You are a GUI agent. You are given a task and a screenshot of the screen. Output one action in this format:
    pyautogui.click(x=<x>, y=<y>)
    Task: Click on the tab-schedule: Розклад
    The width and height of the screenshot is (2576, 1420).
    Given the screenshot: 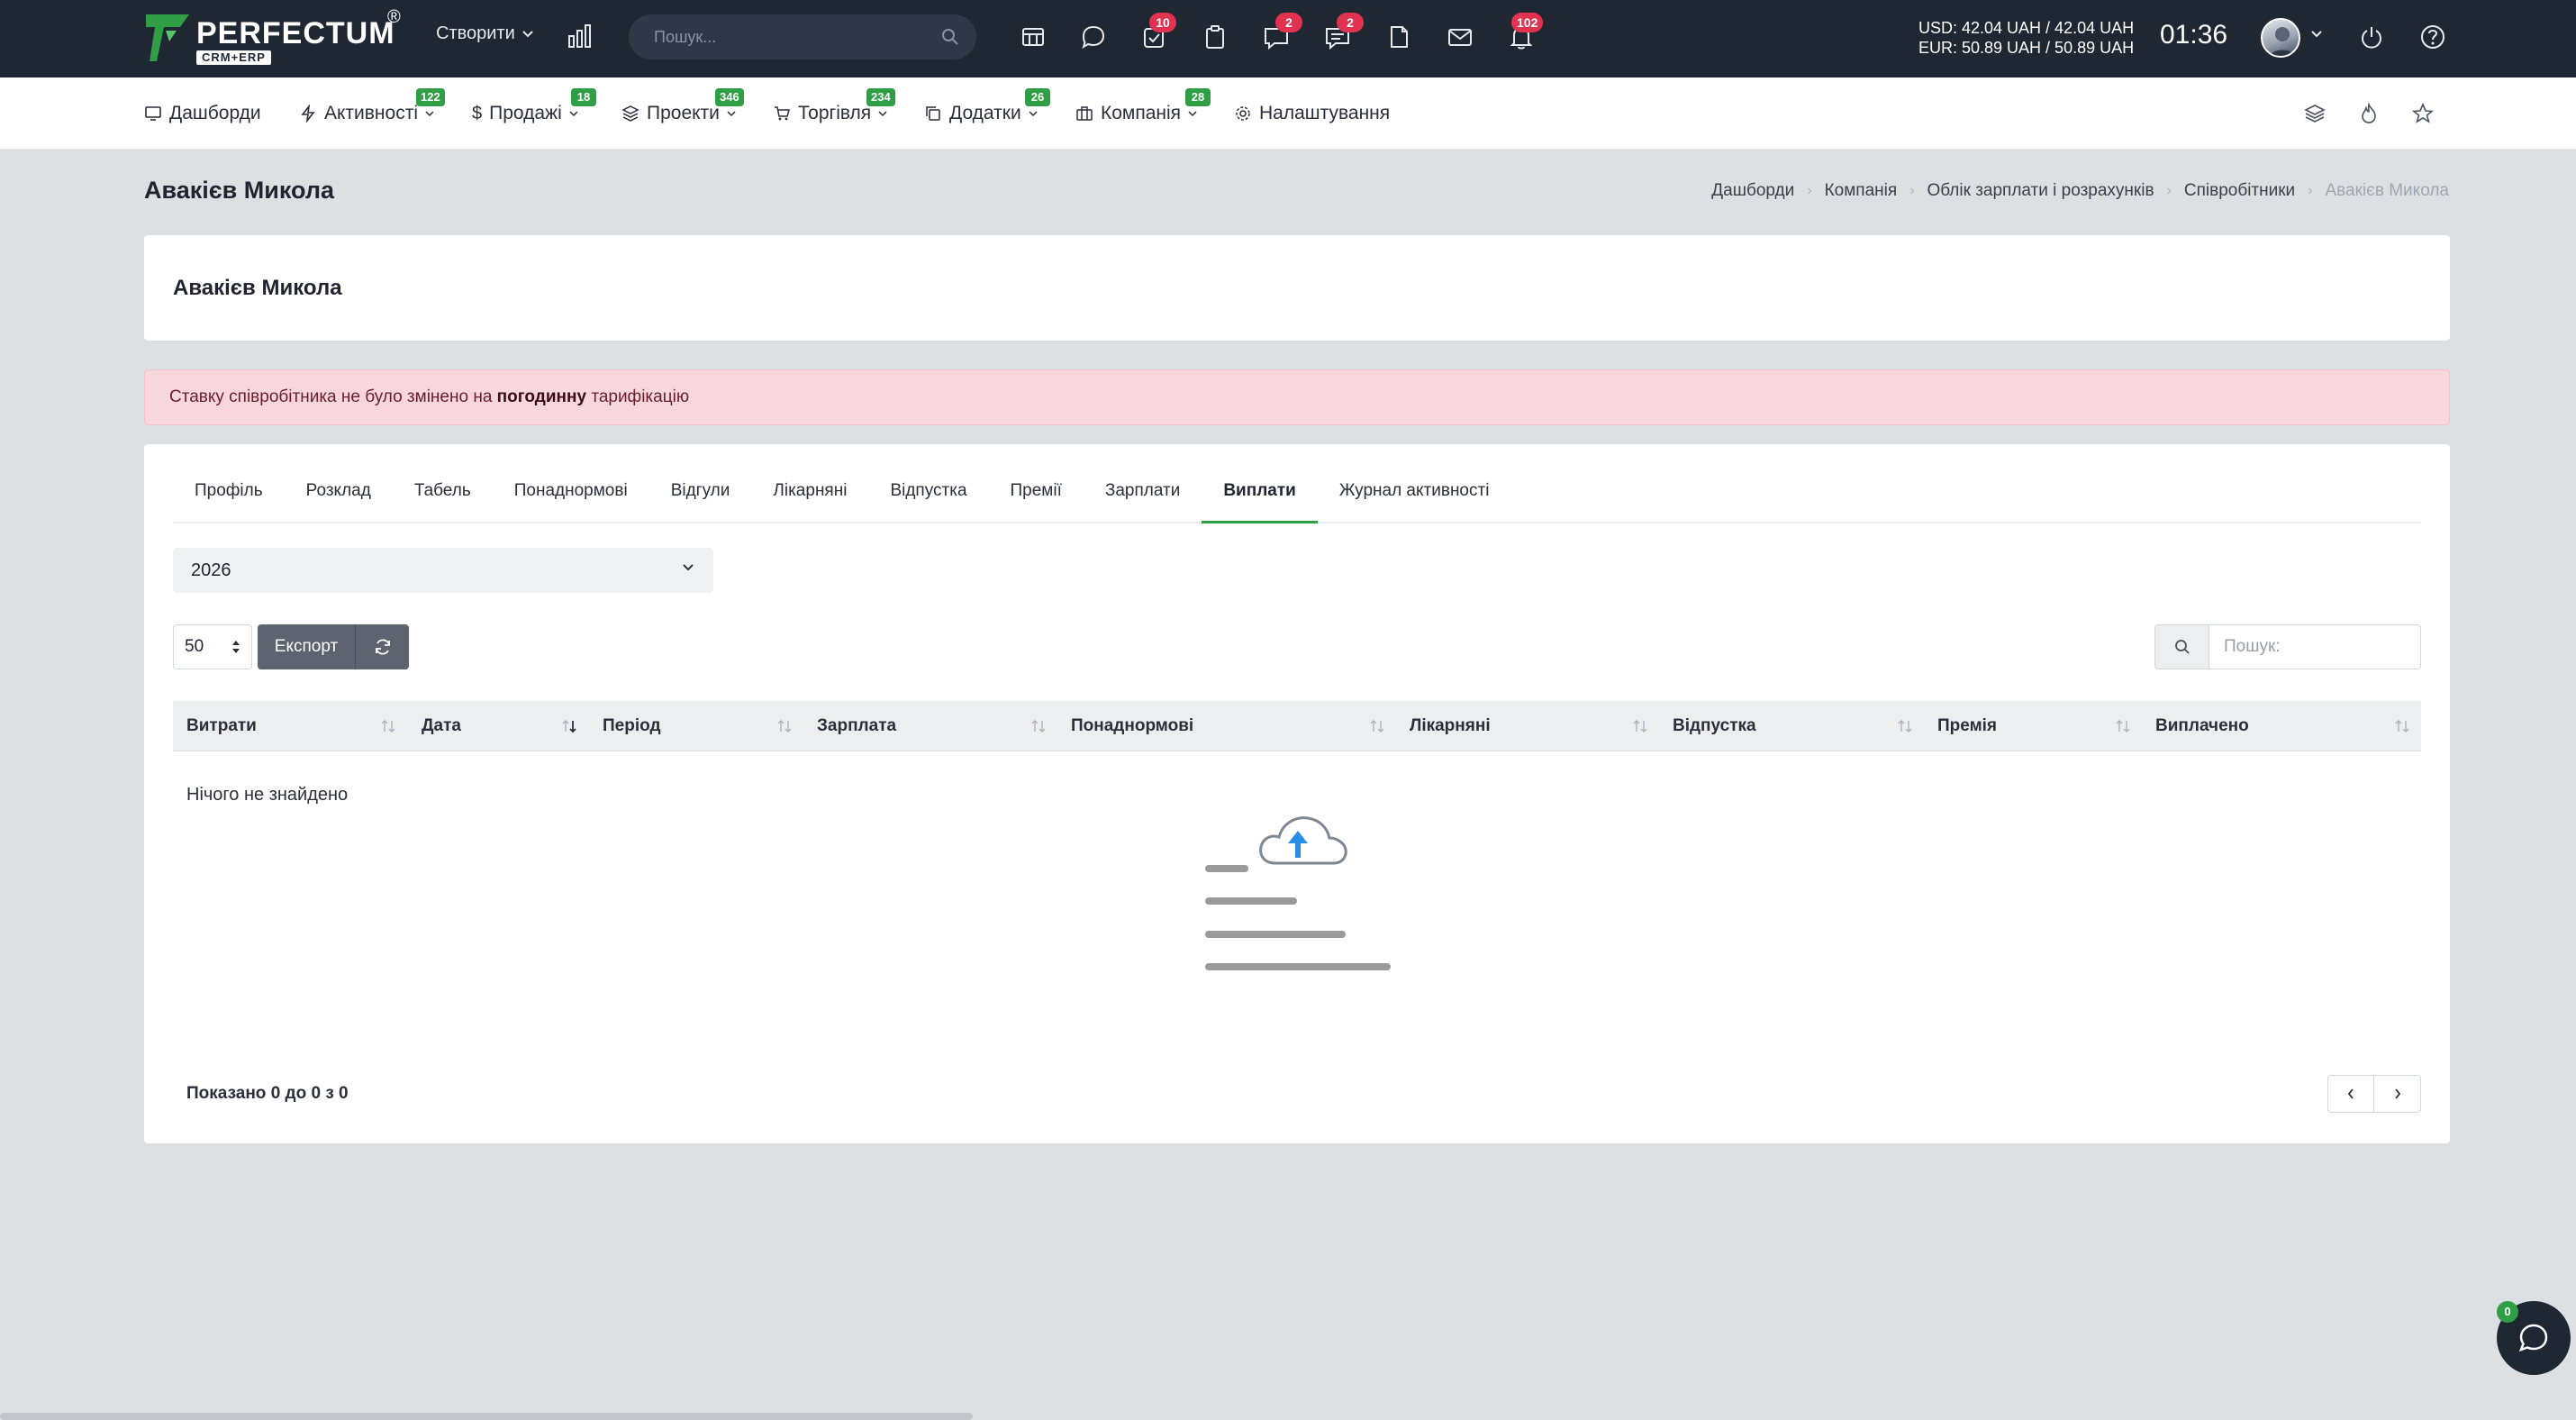 What is the action you would take?
    pyautogui.click(x=339, y=500)
    